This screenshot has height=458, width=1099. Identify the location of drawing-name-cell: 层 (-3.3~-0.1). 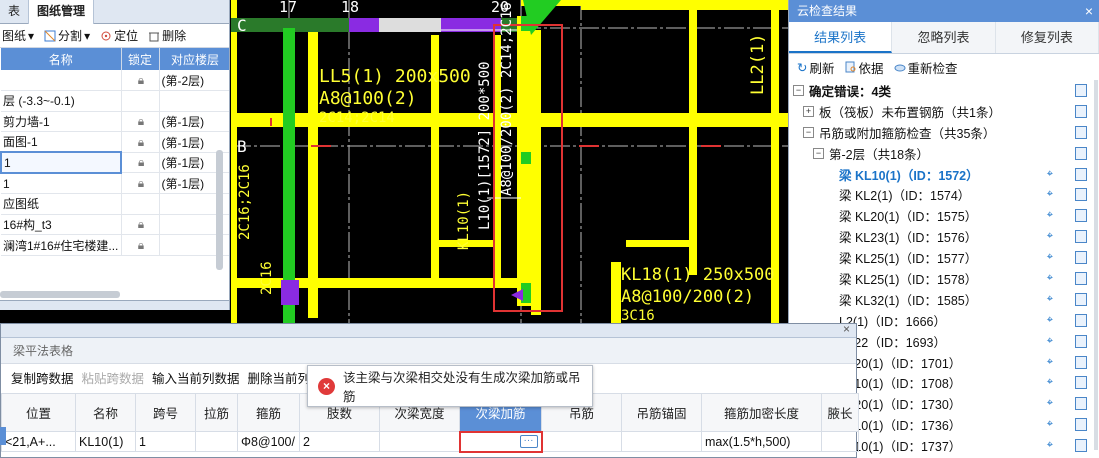
(61, 101).